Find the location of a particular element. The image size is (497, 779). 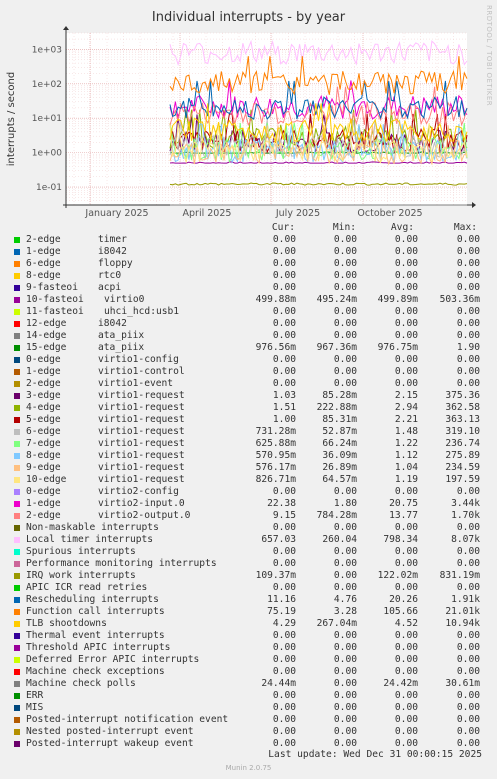

legend-series-name: ERR is located at coordinates (35, 695).